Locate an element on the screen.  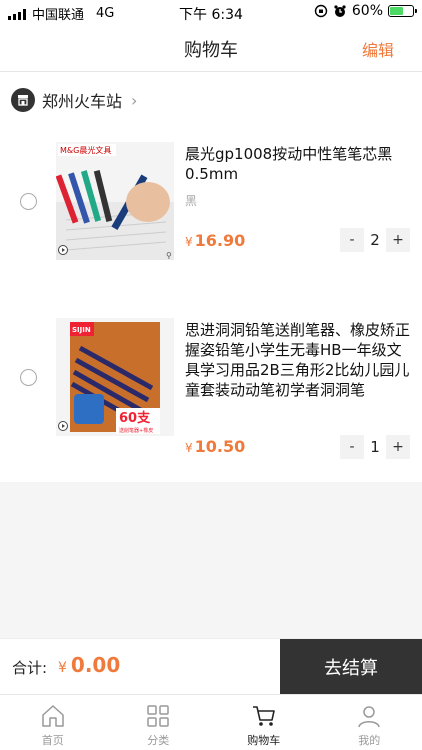
battery-percent: 60% is located at coordinates (367, 11).